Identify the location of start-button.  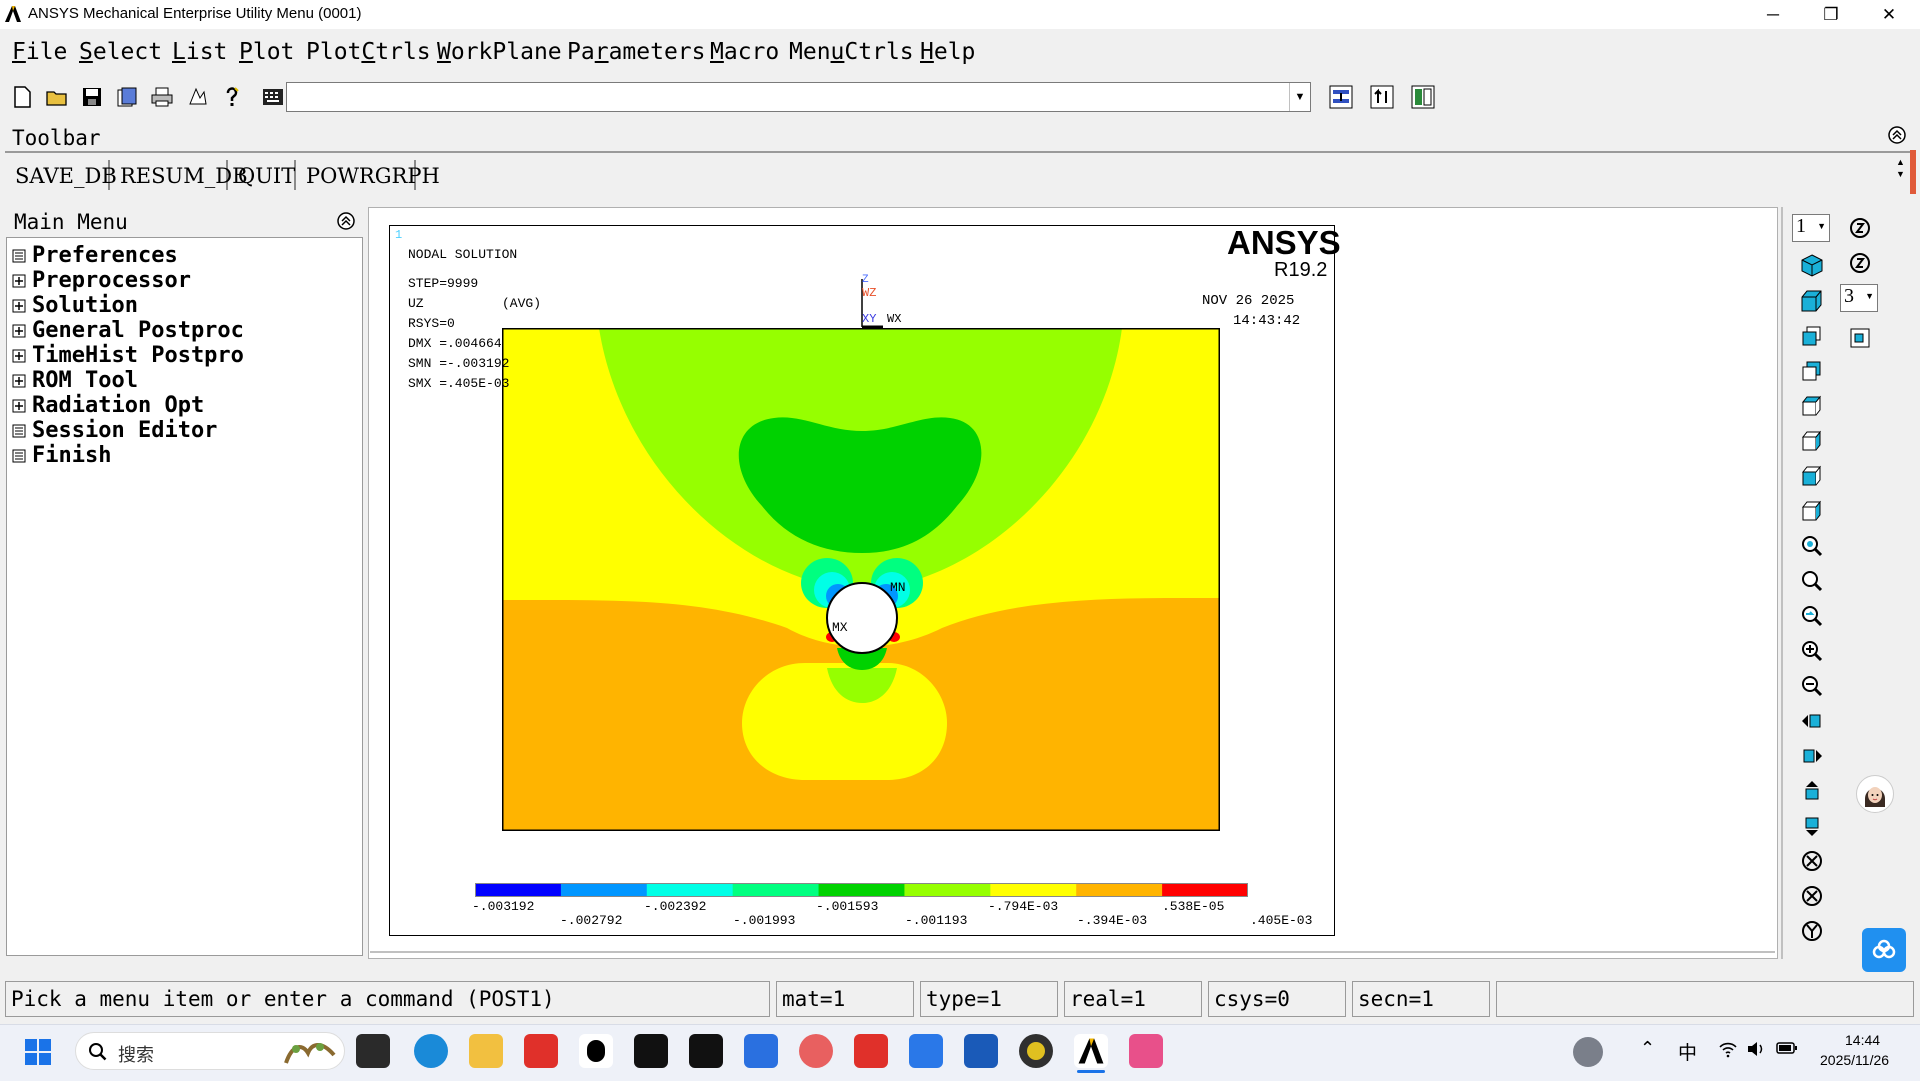
(38, 1052).